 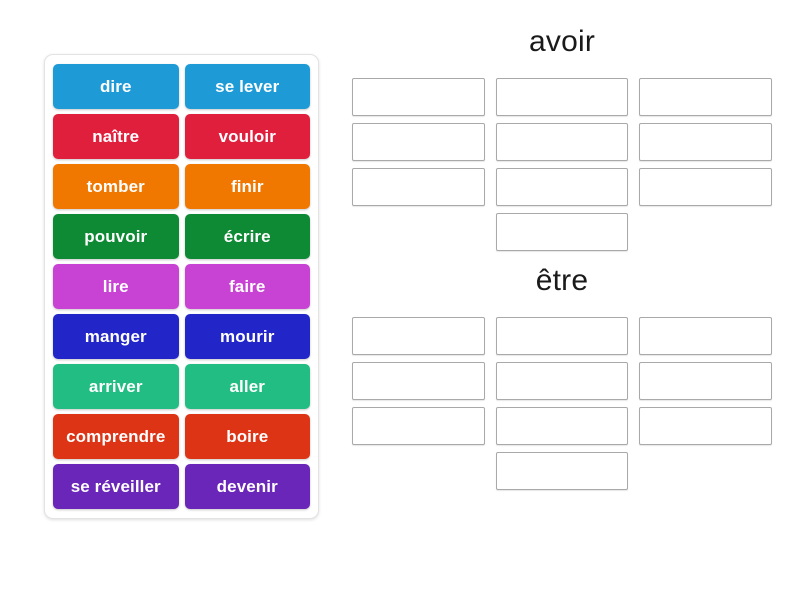 I want to click on word-tile: devenir, so click(x=247, y=486).